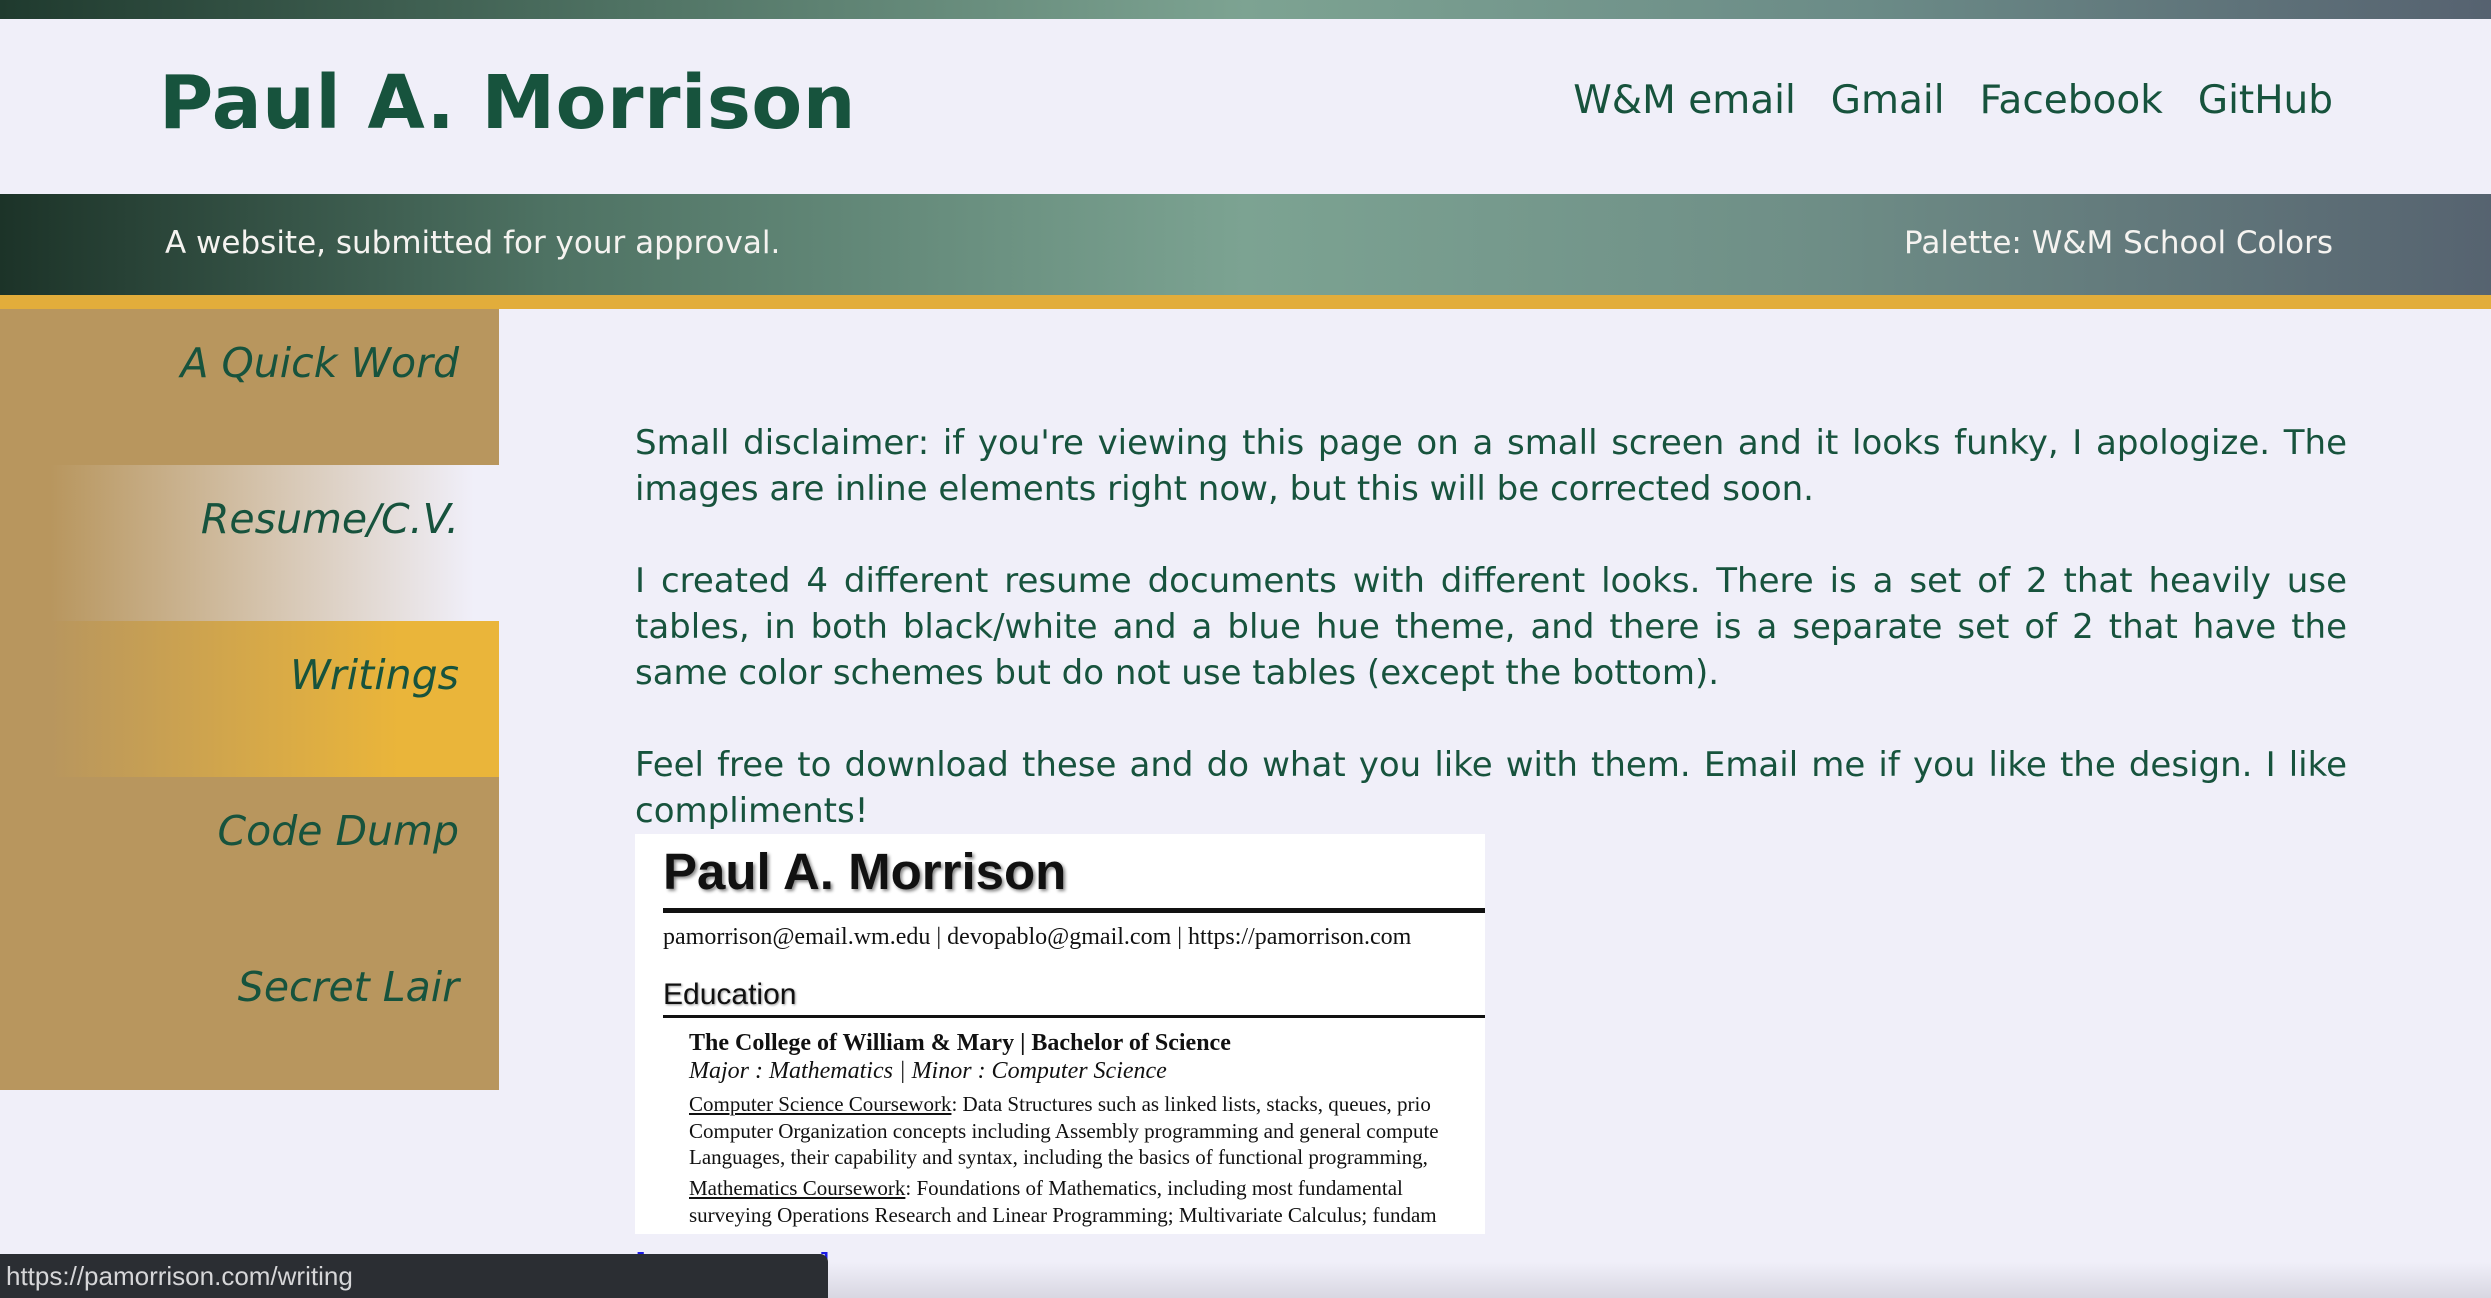 The height and width of the screenshot is (1298, 2491). Describe the element at coordinates (1659, 1280) in the screenshot. I see `bottom-shadow` at that location.